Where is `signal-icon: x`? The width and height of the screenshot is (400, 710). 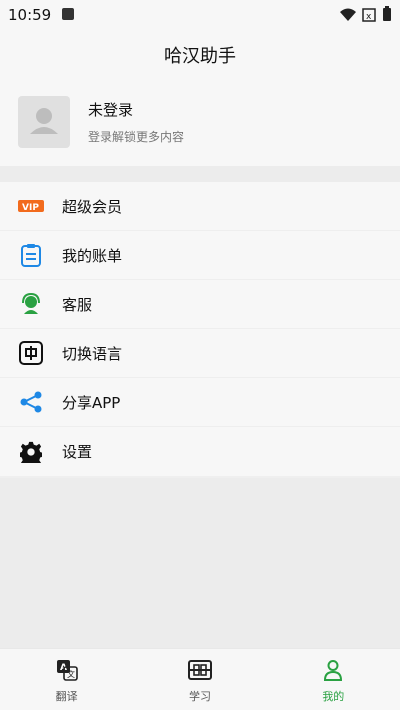
signal-icon: x is located at coordinates (369, 16).